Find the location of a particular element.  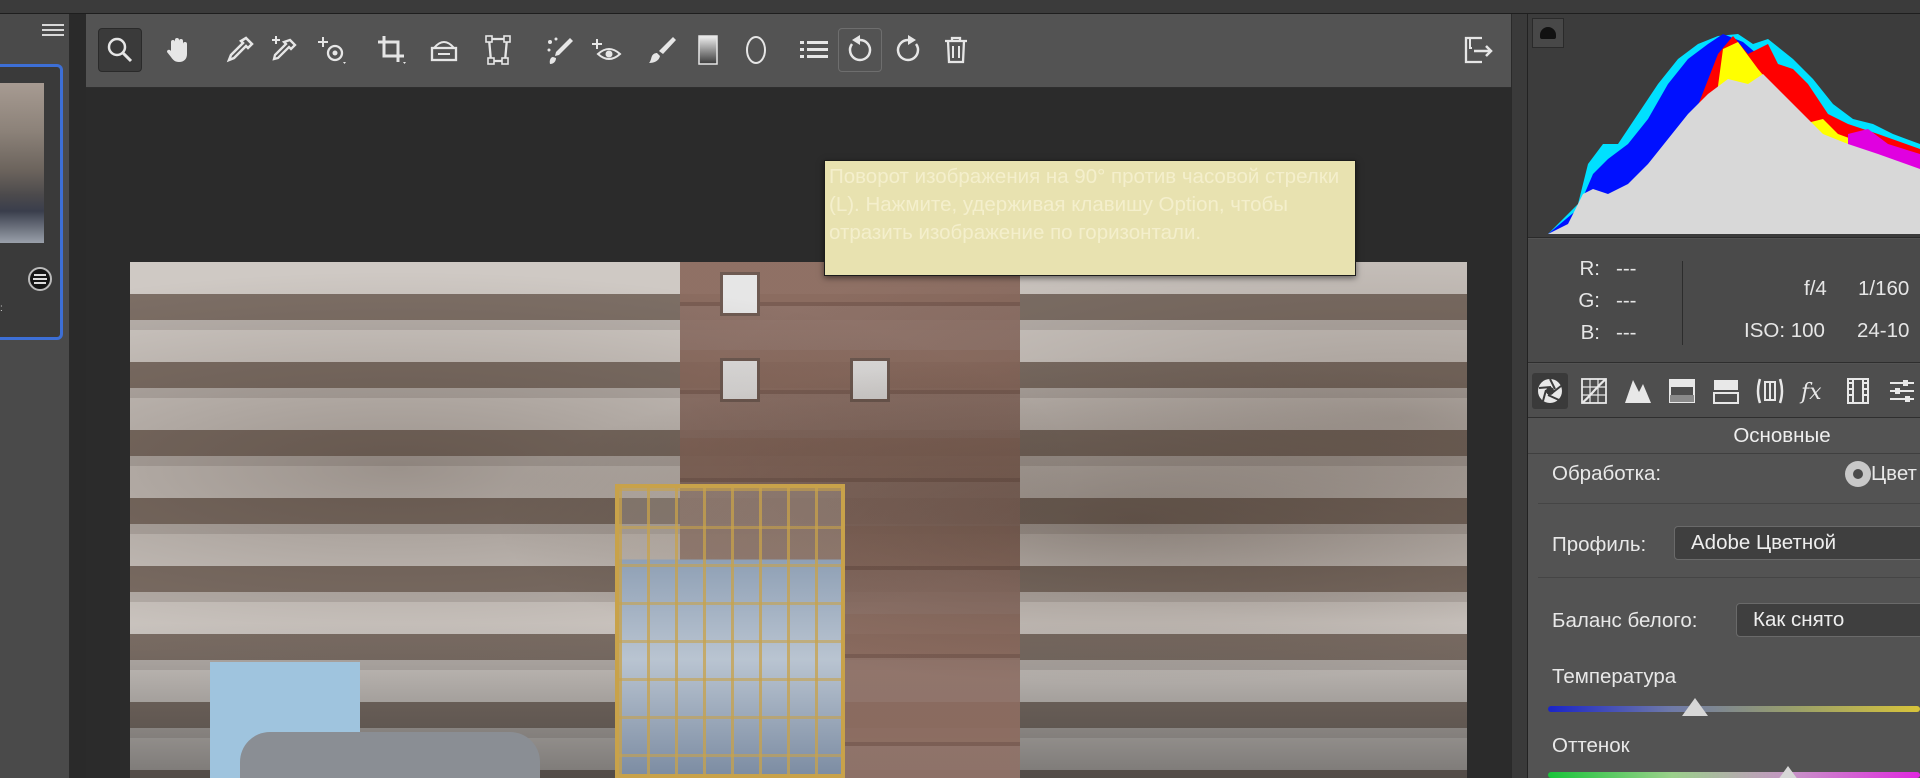

hand-tool-button is located at coordinates (178, 50).